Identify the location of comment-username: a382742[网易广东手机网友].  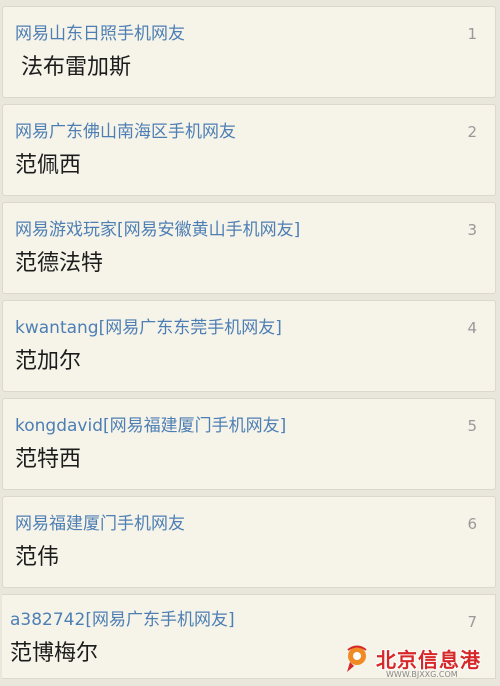
(246, 620).